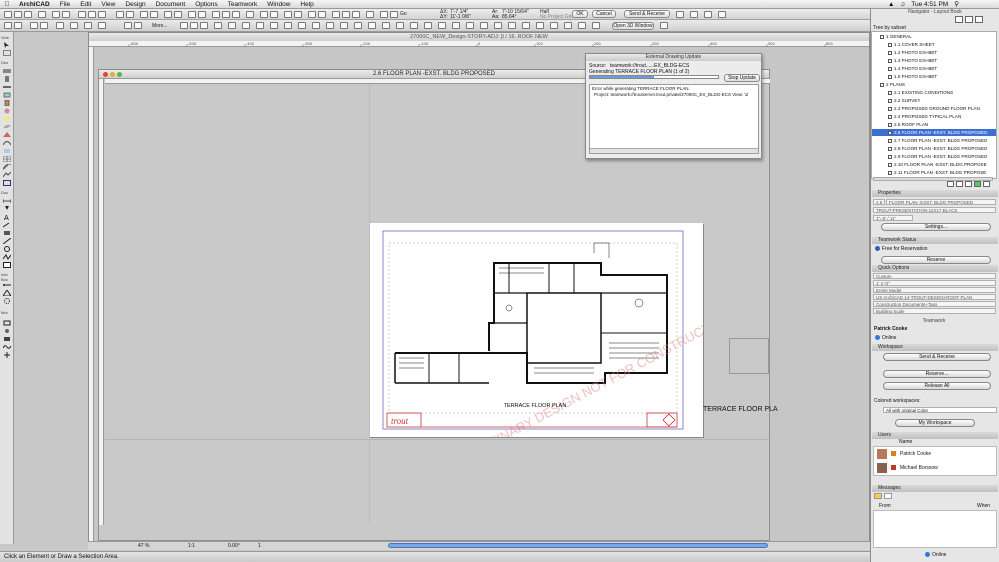  I want to click on grid-icon, so click(288, 14).